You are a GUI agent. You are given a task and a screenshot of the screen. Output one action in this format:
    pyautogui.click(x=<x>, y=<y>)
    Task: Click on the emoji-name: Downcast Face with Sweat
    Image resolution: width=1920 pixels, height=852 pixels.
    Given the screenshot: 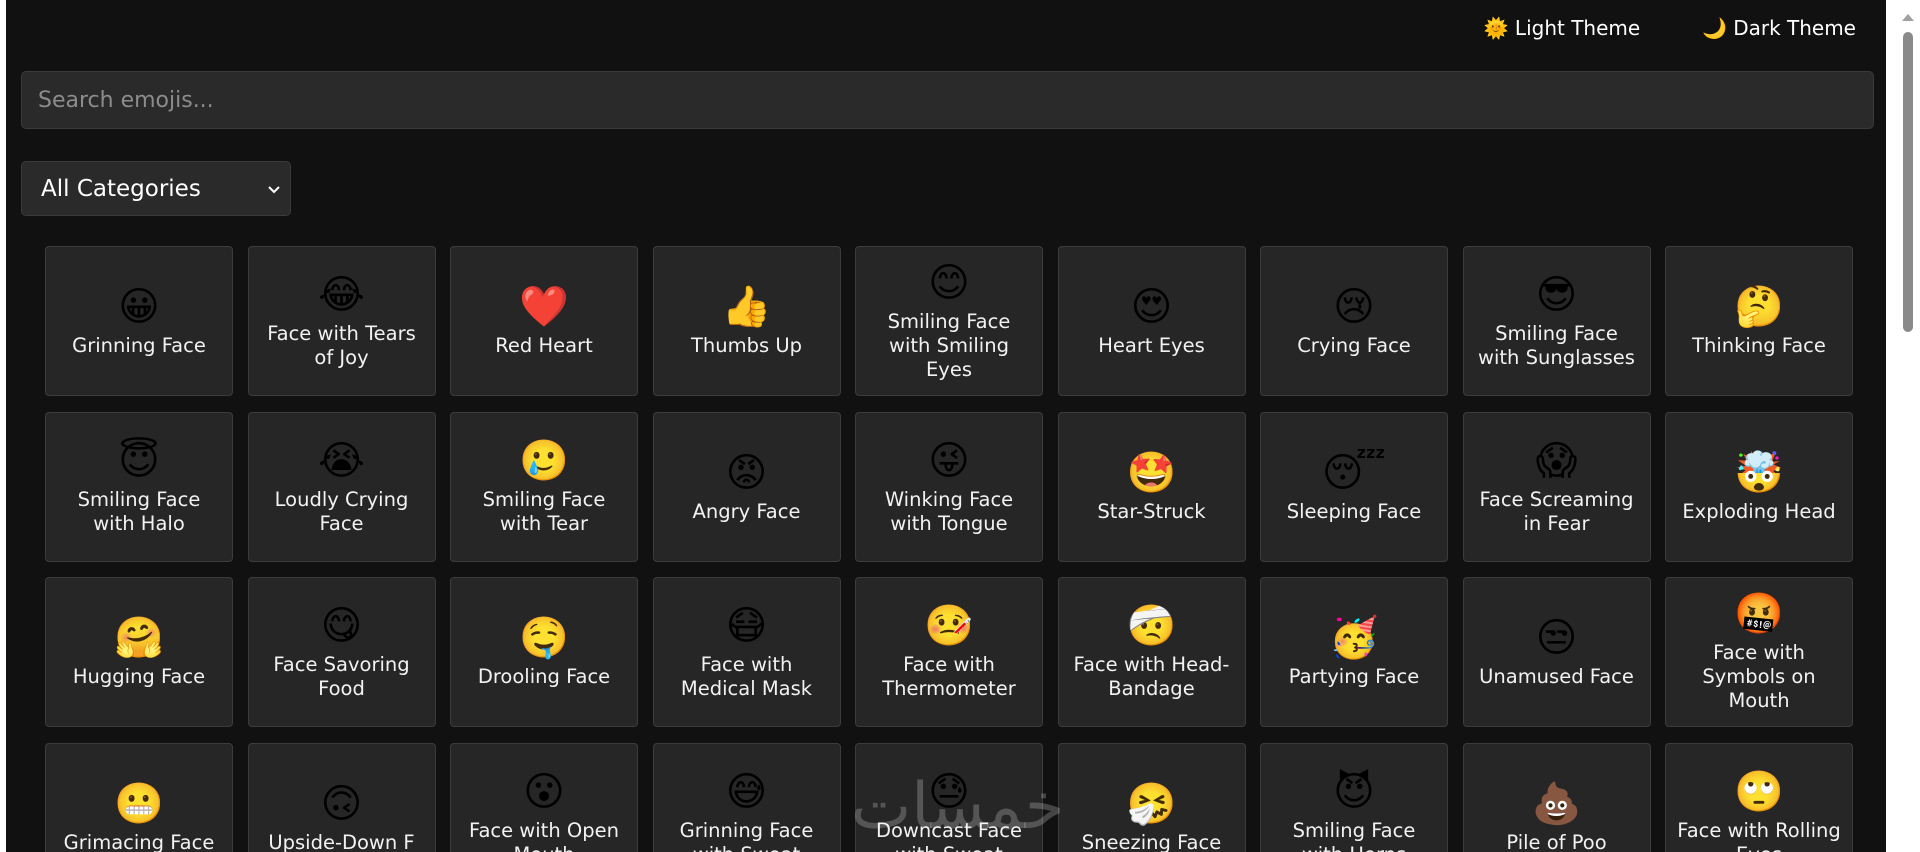 What is the action you would take?
    pyautogui.click(x=949, y=835)
    